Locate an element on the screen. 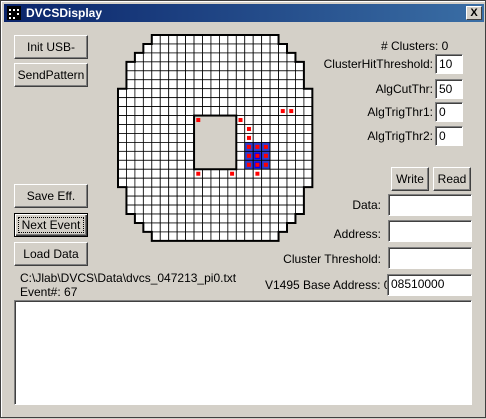  alg-trig-thr2-field: 0 is located at coordinates (449, 136).